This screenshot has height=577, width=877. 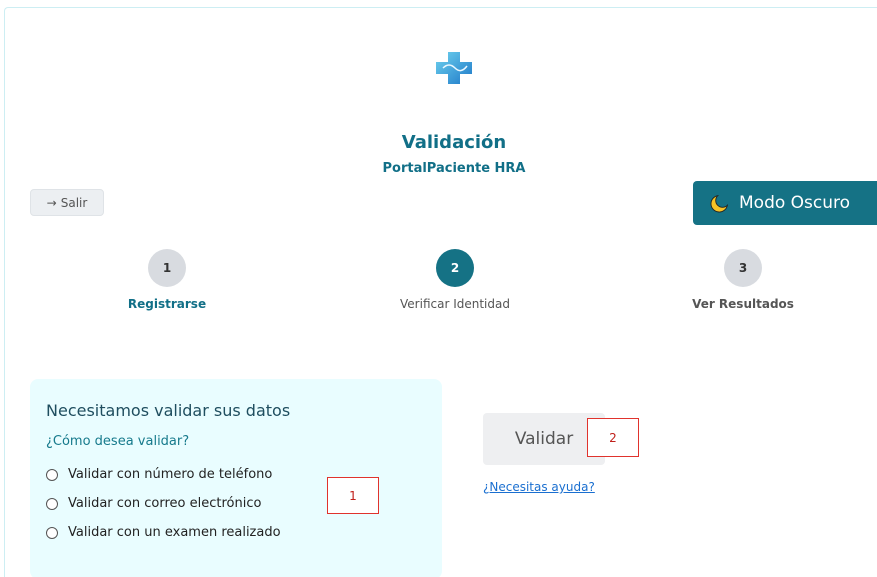 What do you see at coordinates (167, 304) in the screenshot?
I see `step-label: Registrarse` at bounding box center [167, 304].